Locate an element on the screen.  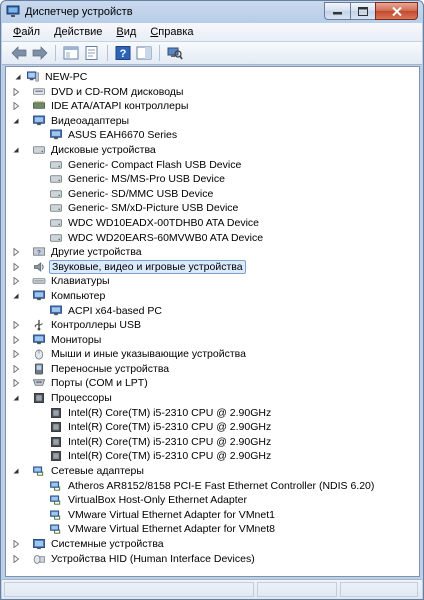
minimize-button is located at coordinates (337, 11).